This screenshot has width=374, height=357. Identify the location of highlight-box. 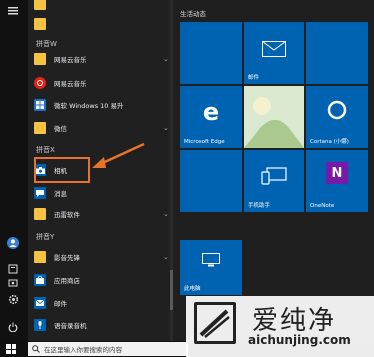
(62, 170).